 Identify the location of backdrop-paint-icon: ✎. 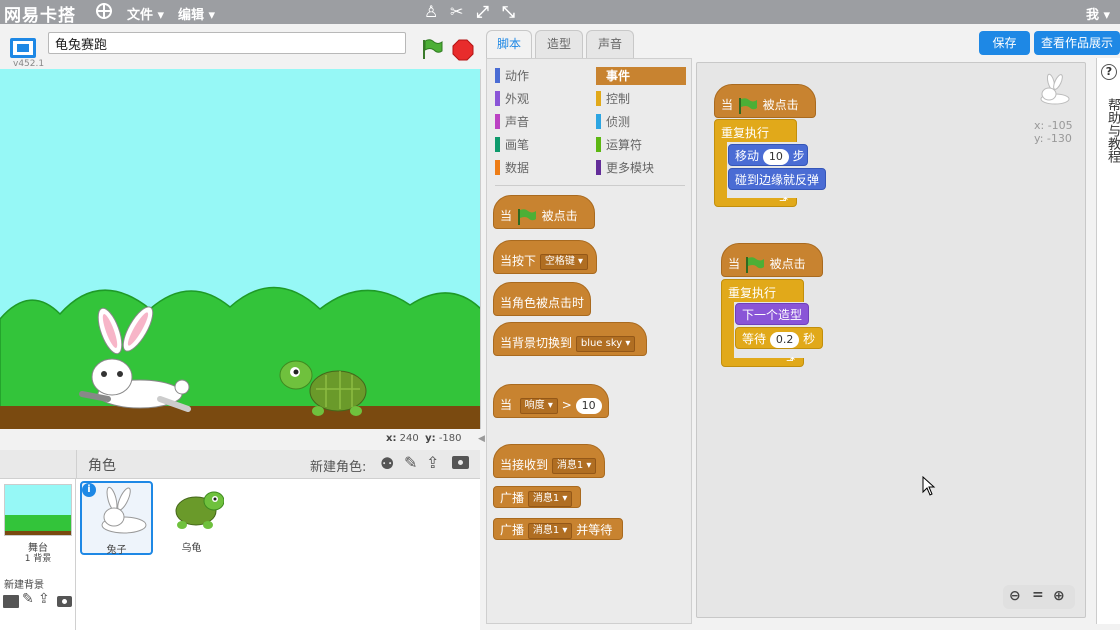
(28, 599).